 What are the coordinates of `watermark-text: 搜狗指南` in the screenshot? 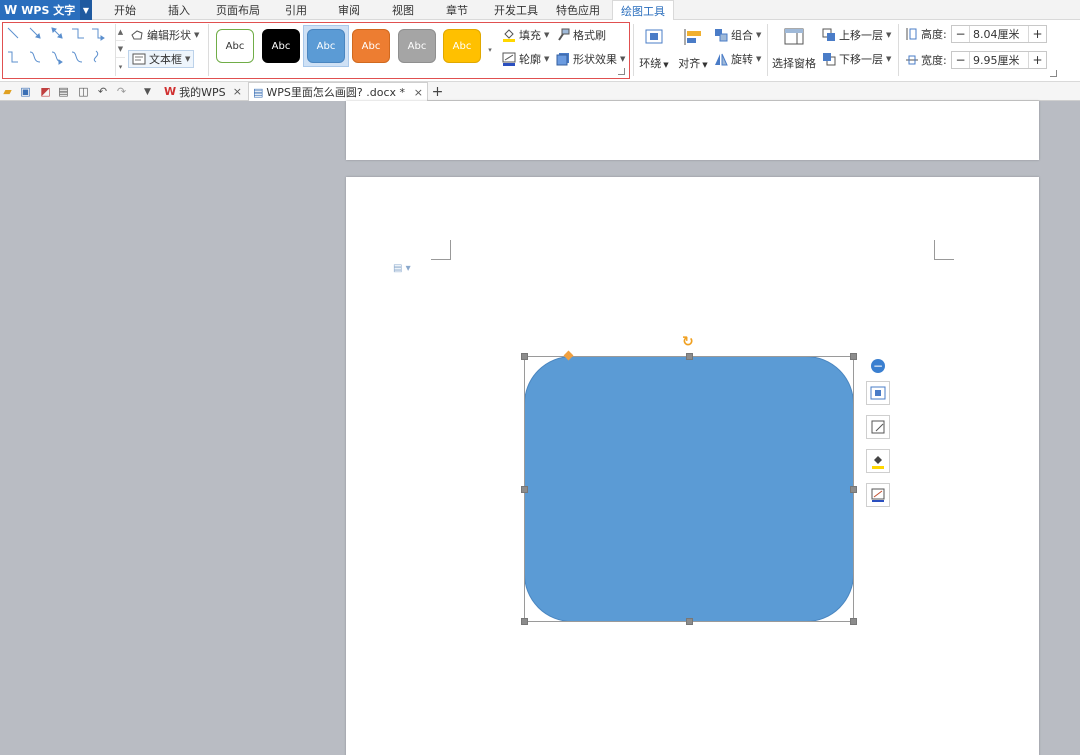 It's located at (985, 687).